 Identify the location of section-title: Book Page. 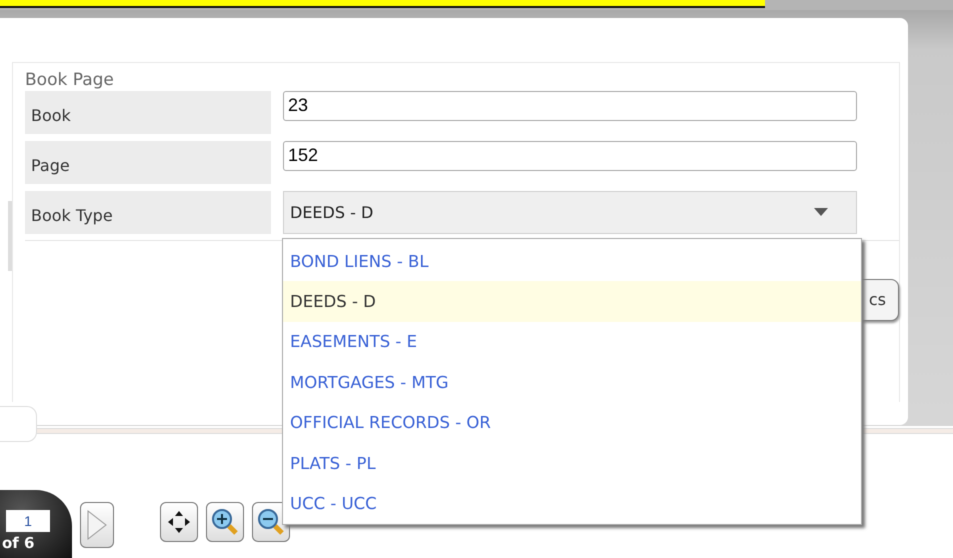
(70, 79).